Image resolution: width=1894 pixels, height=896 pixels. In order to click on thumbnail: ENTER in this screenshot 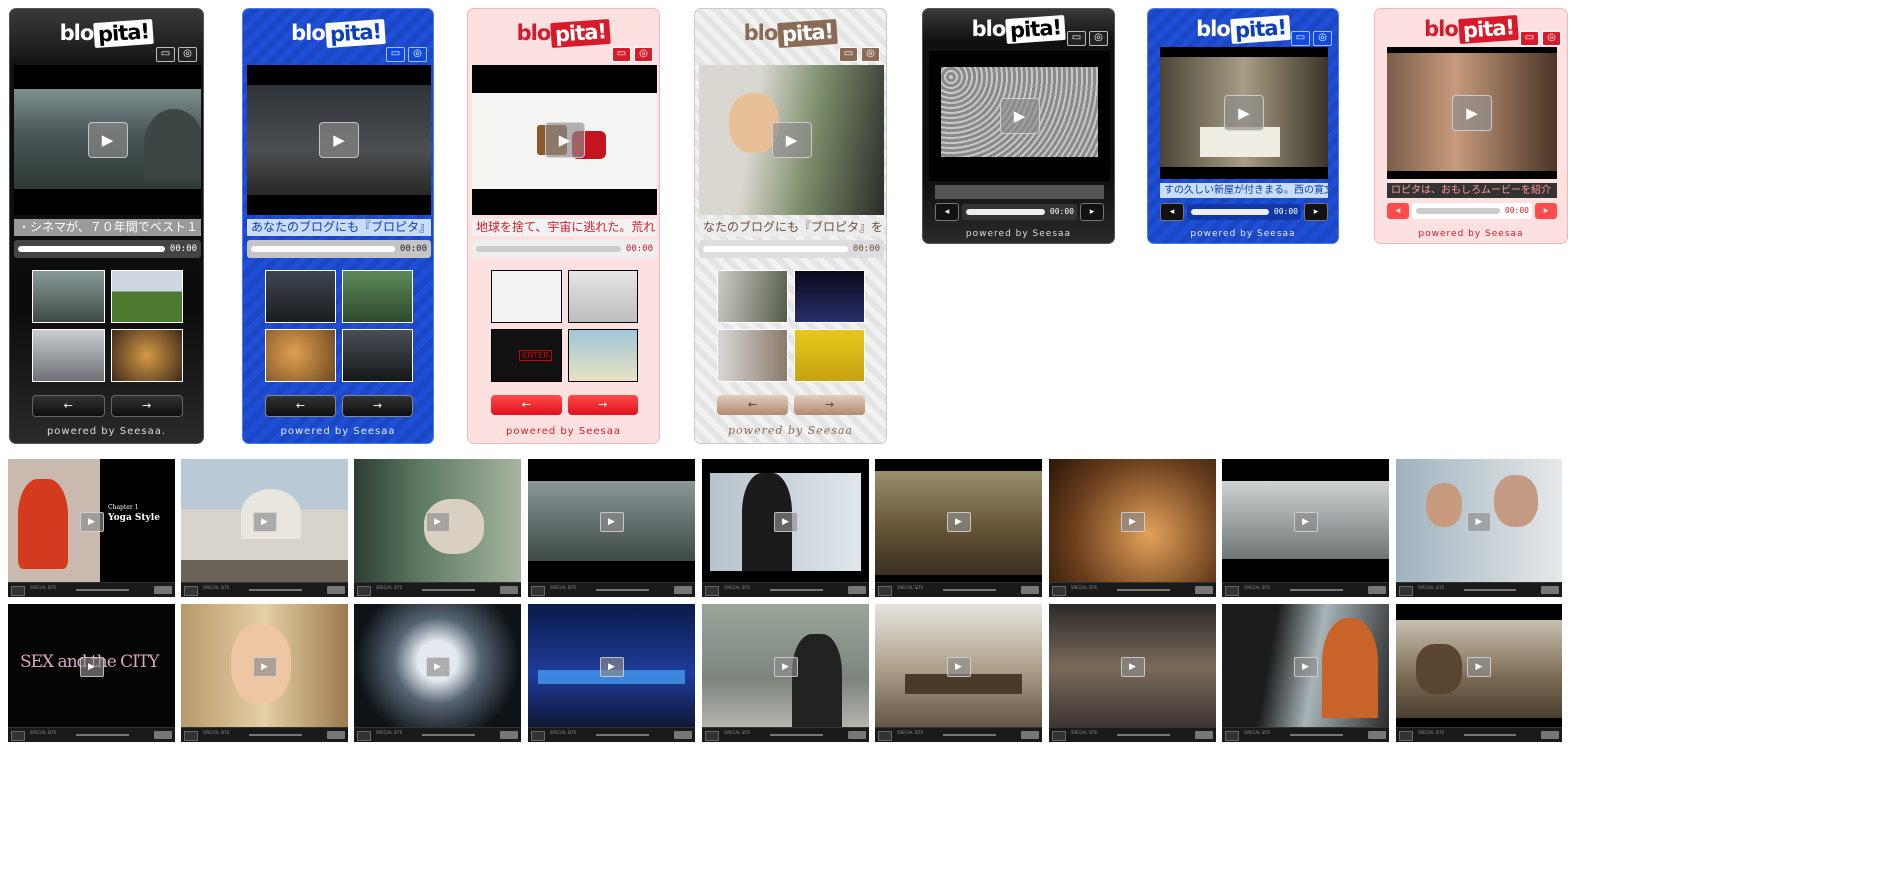, I will do `click(526, 355)`.